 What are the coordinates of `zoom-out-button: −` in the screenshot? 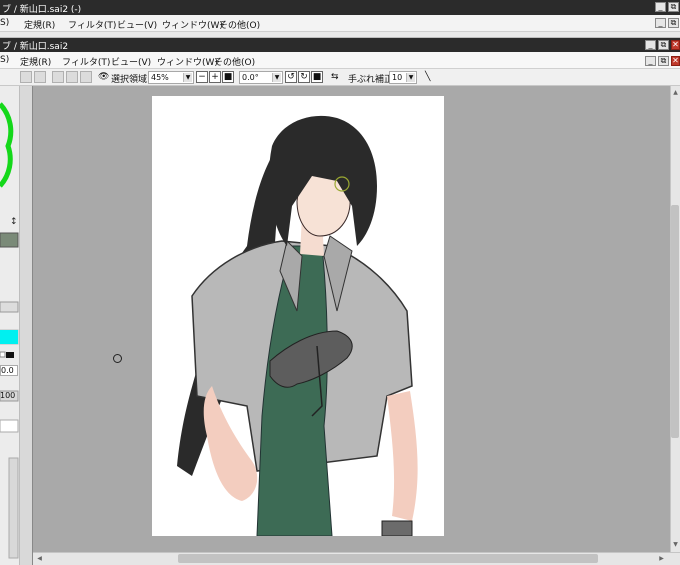 It's located at (202, 77).